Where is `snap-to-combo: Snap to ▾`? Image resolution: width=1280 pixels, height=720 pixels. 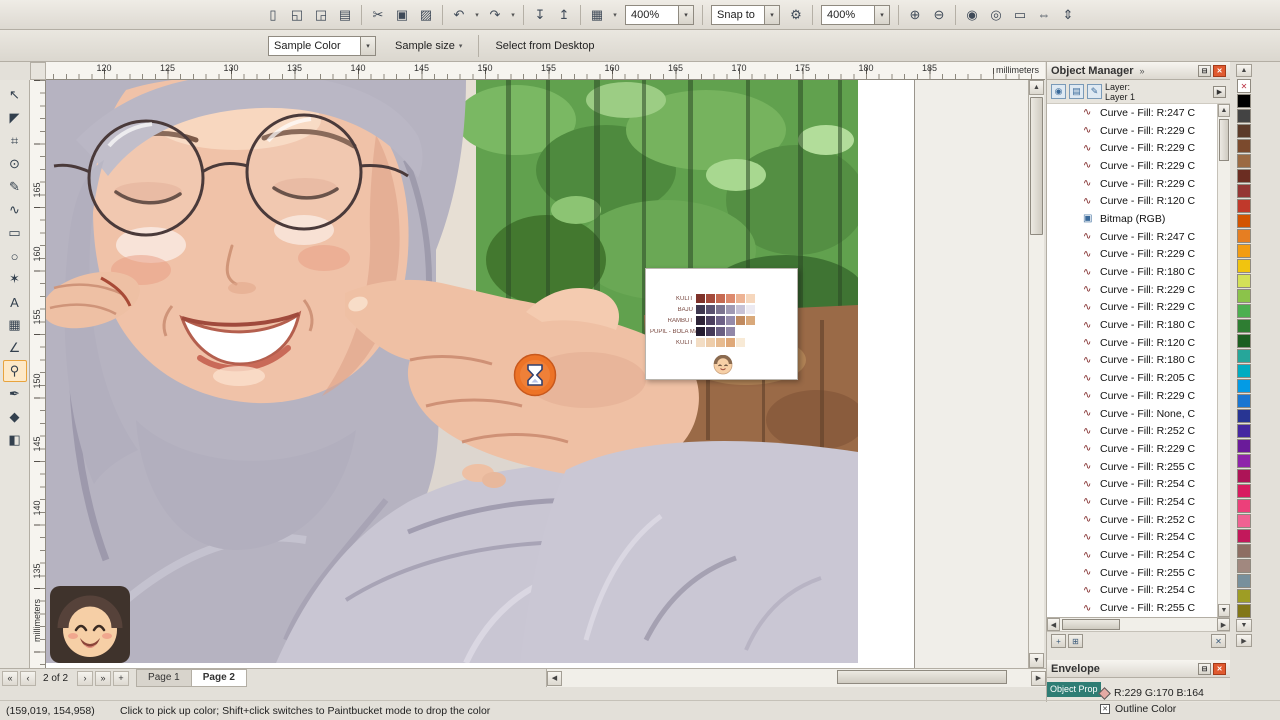
snap-to-combo: Snap to ▾ is located at coordinates (745, 14).